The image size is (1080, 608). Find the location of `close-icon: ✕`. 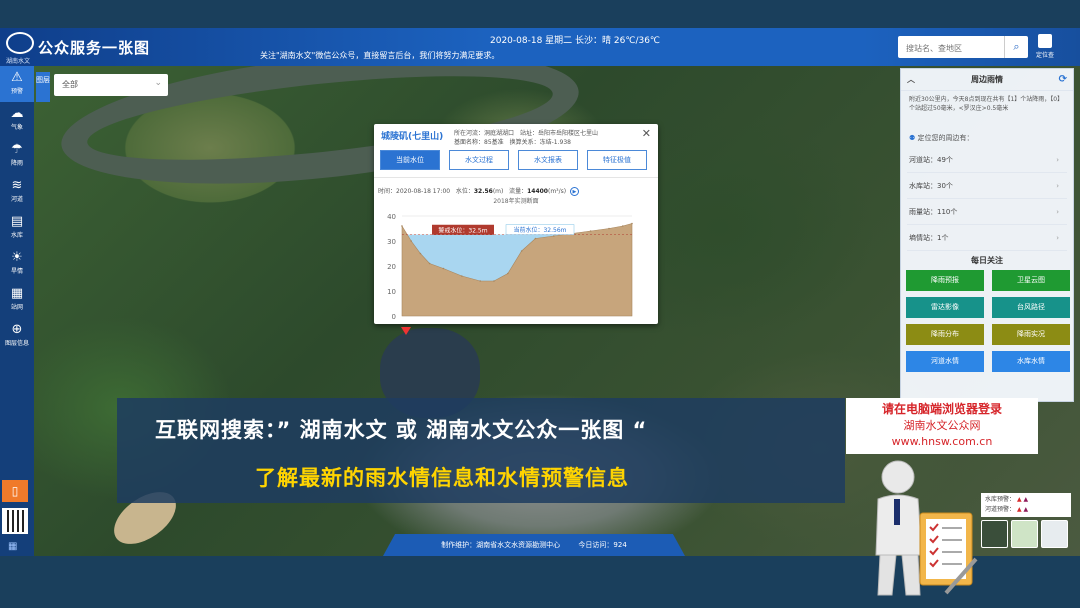

close-icon: ✕ is located at coordinates (646, 133).